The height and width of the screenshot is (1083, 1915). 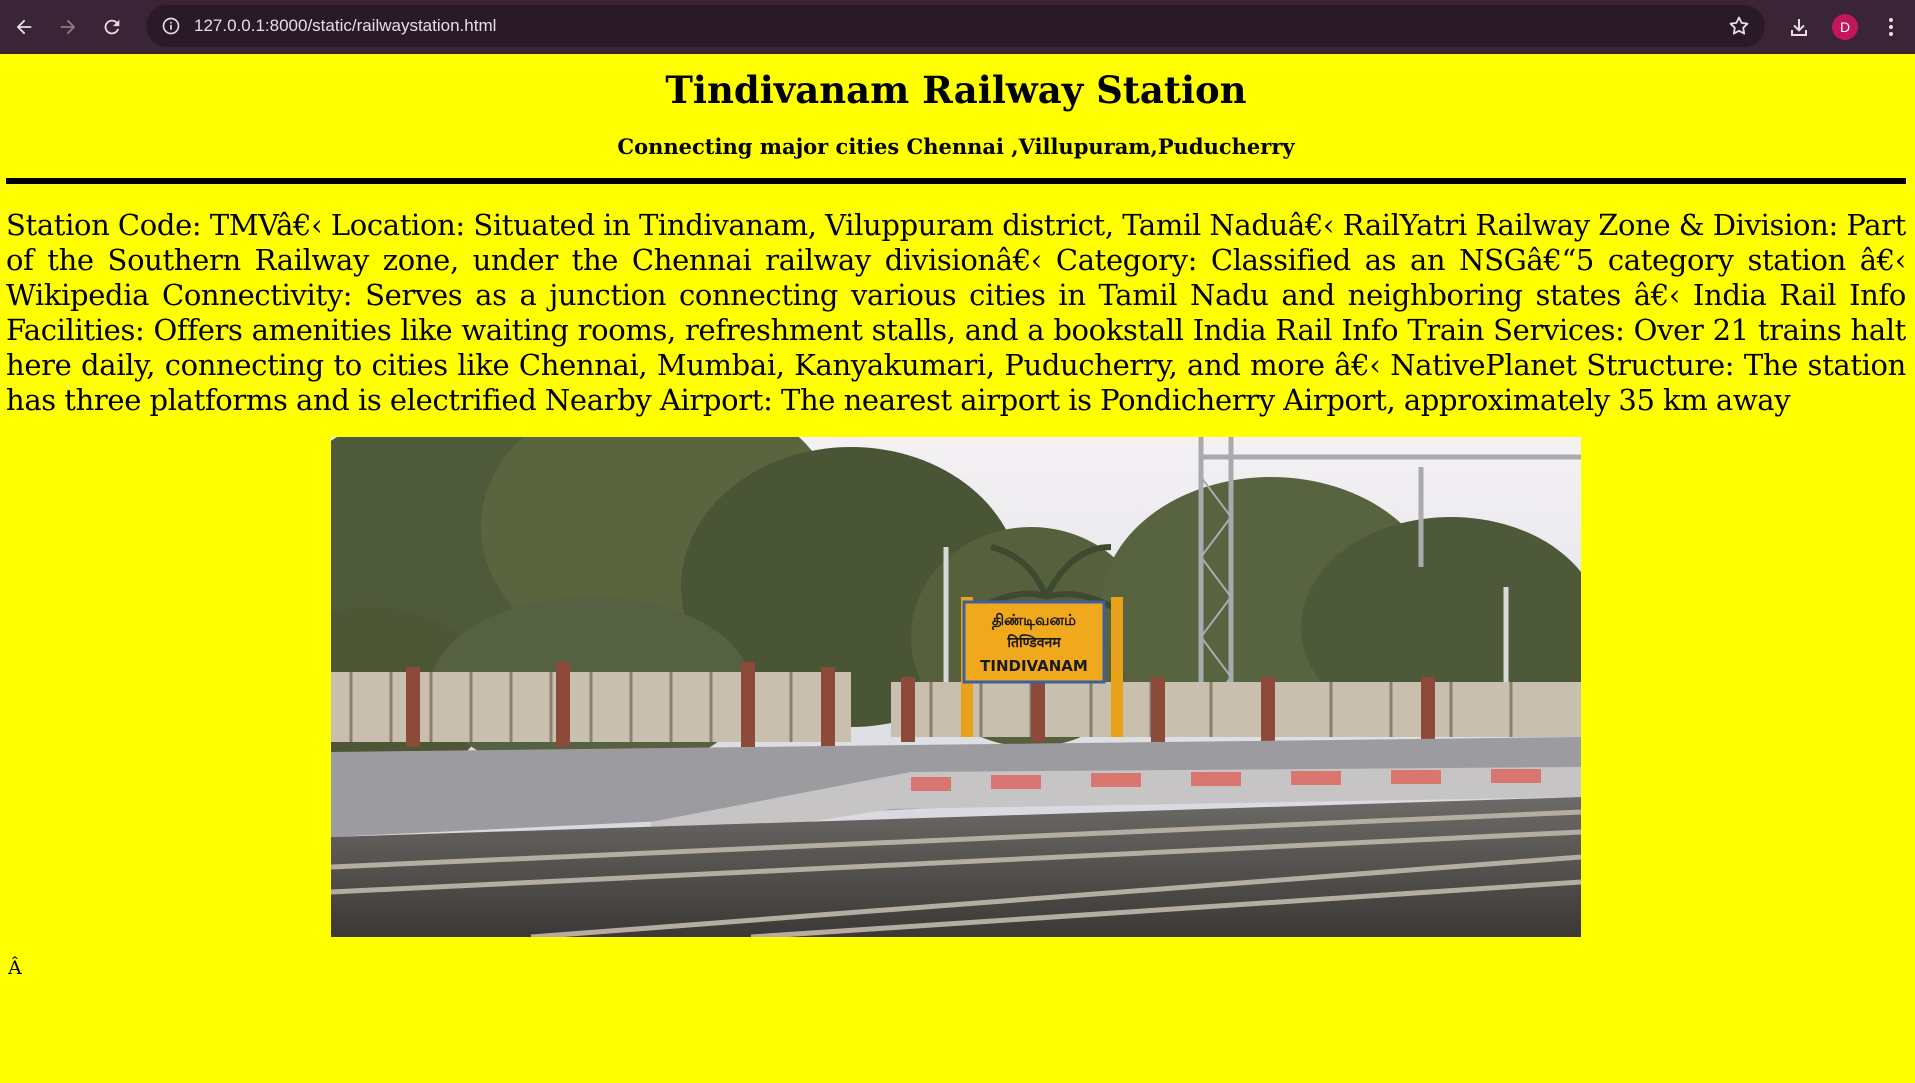 I want to click on sign-english: TINDIVANAM, so click(x=1034, y=666).